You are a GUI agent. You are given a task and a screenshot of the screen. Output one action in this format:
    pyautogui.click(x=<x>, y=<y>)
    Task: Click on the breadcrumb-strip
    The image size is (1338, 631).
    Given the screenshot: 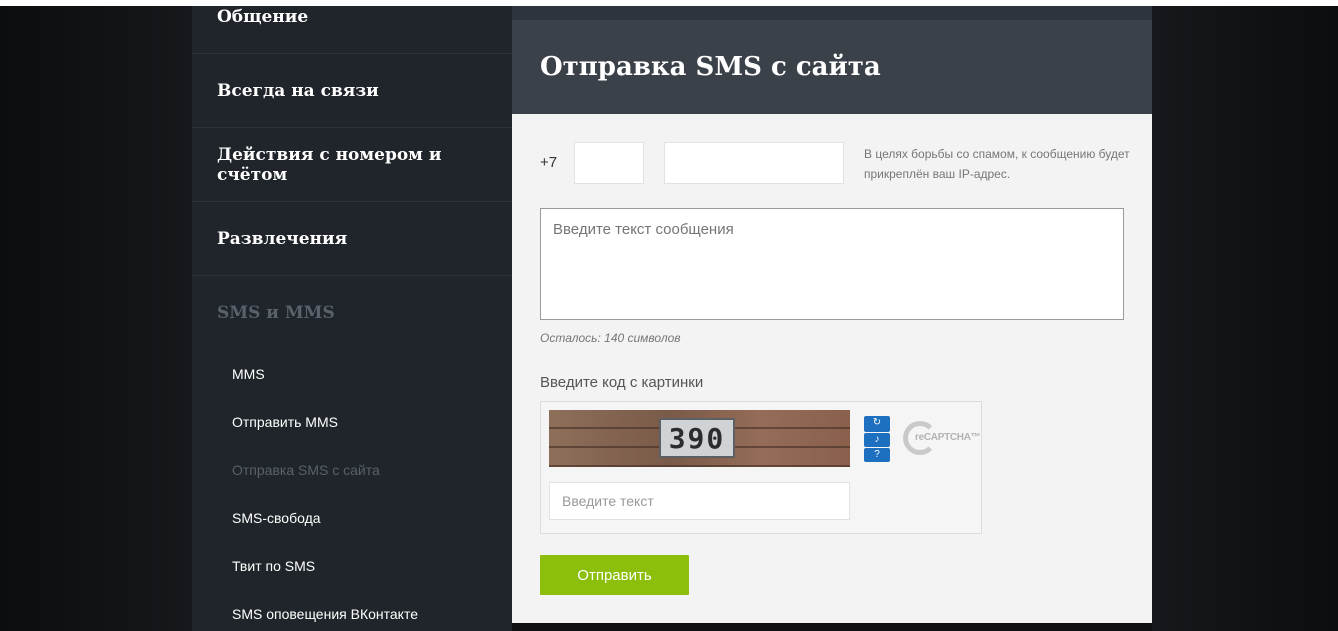 What is the action you would take?
    pyautogui.click(x=832, y=13)
    